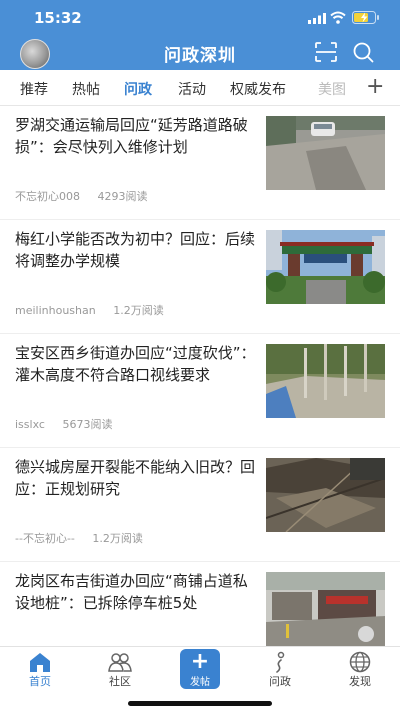 The width and height of the screenshot is (400, 711). I want to click on tab-photos: 美图, so click(332, 89).